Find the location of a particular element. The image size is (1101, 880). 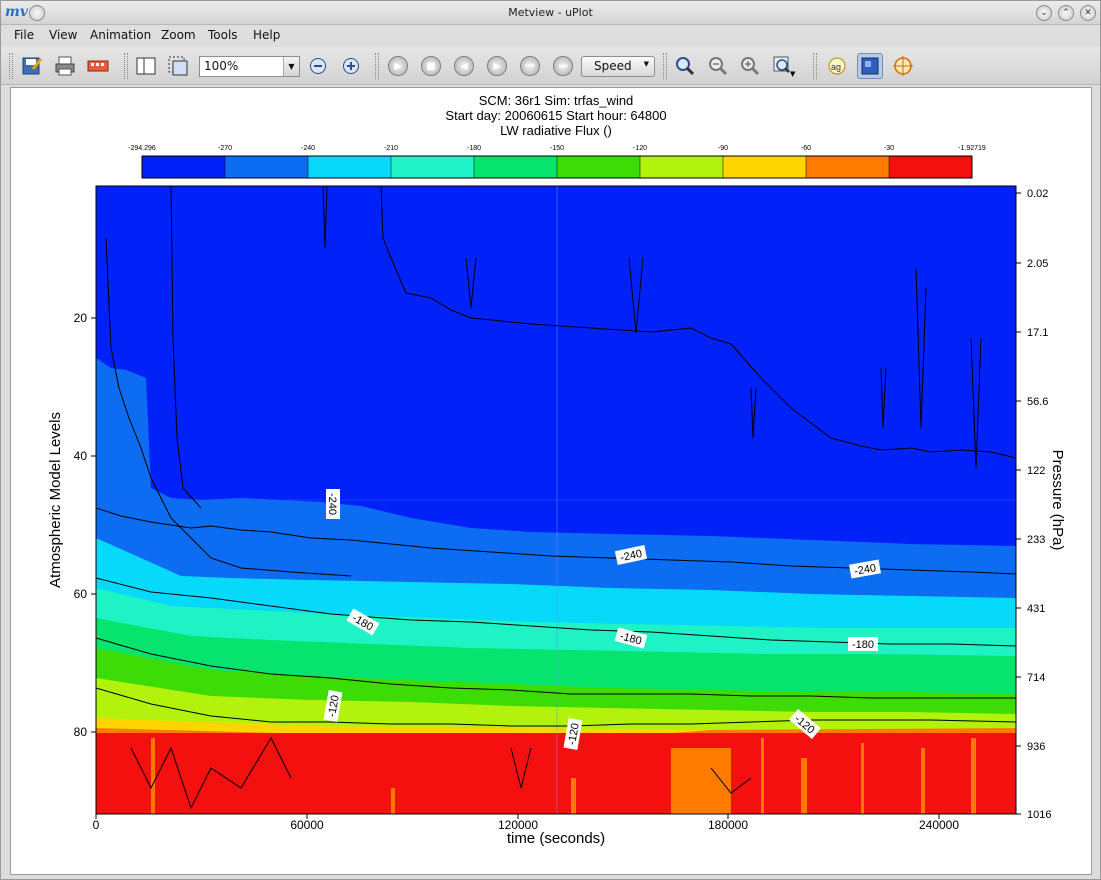

y-right-tick-label: 56.6 is located at coordinates (1037, 402).